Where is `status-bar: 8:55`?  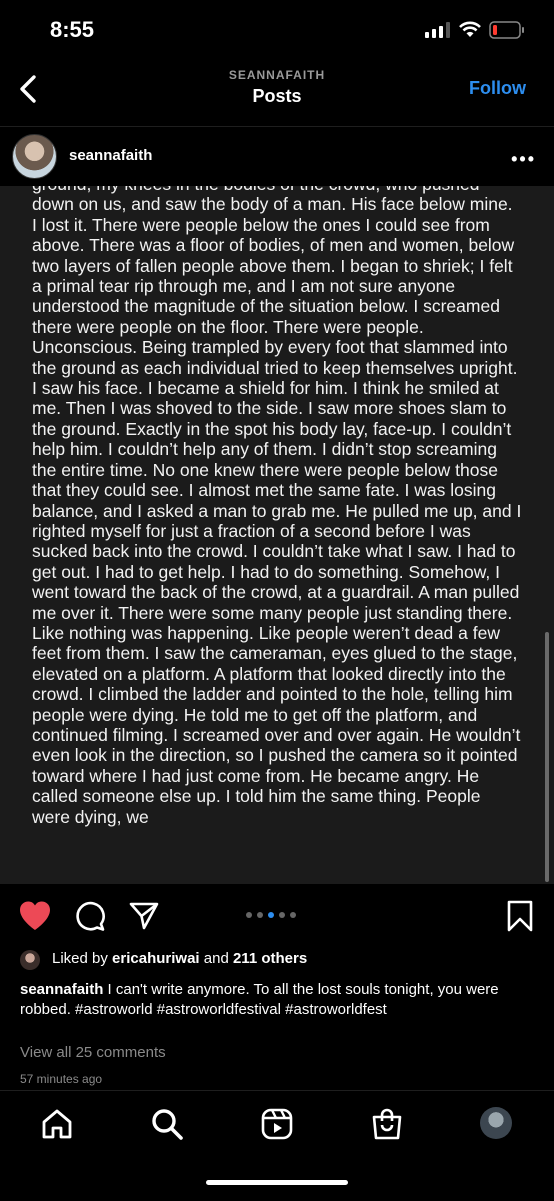
status-bar: 8:55 is located at coordinates (277, 30).